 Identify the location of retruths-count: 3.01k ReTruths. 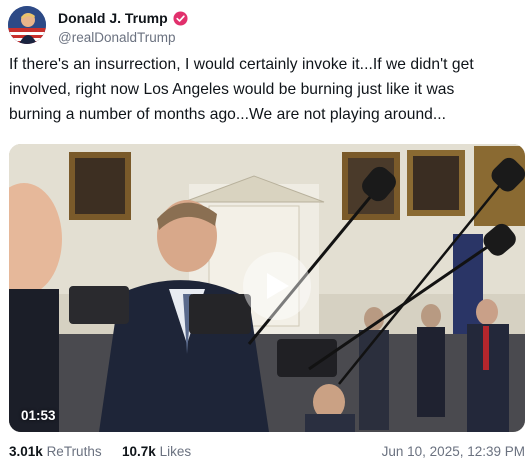
(55, 451).